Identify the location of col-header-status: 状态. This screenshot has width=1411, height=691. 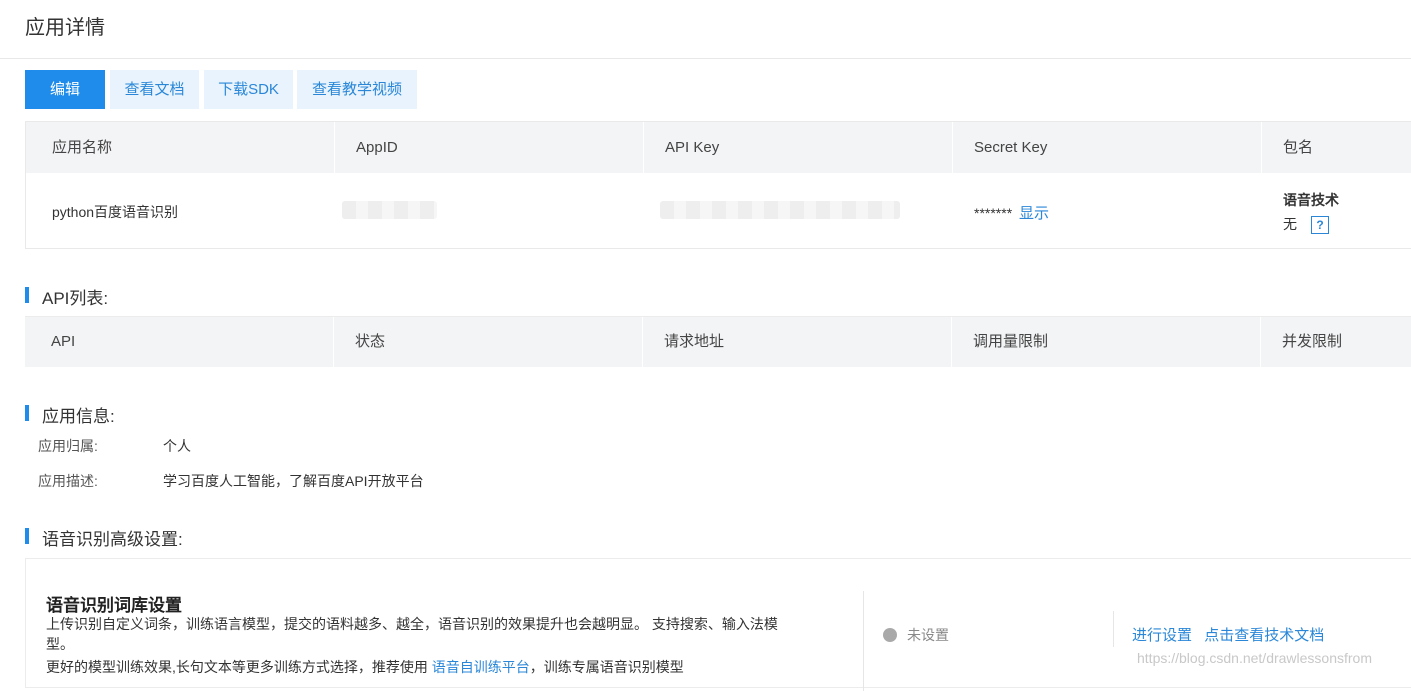
(370, 341).